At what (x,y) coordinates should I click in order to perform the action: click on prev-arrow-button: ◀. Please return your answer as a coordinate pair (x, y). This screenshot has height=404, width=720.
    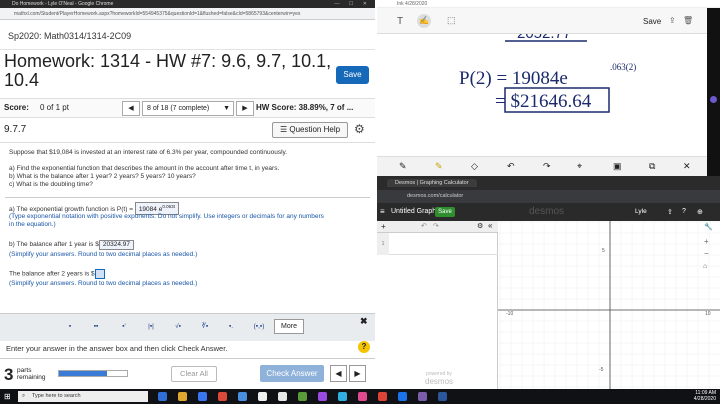
    Looking at the image, I should click on (338, 373).